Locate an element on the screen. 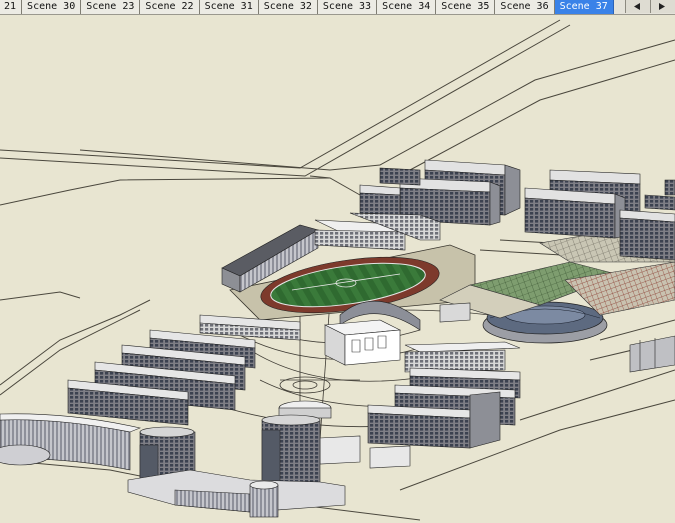 The width and height of the screenshot is (675, 523). scene-tab-23: Scene 23 is located at coordinates (111, 7).